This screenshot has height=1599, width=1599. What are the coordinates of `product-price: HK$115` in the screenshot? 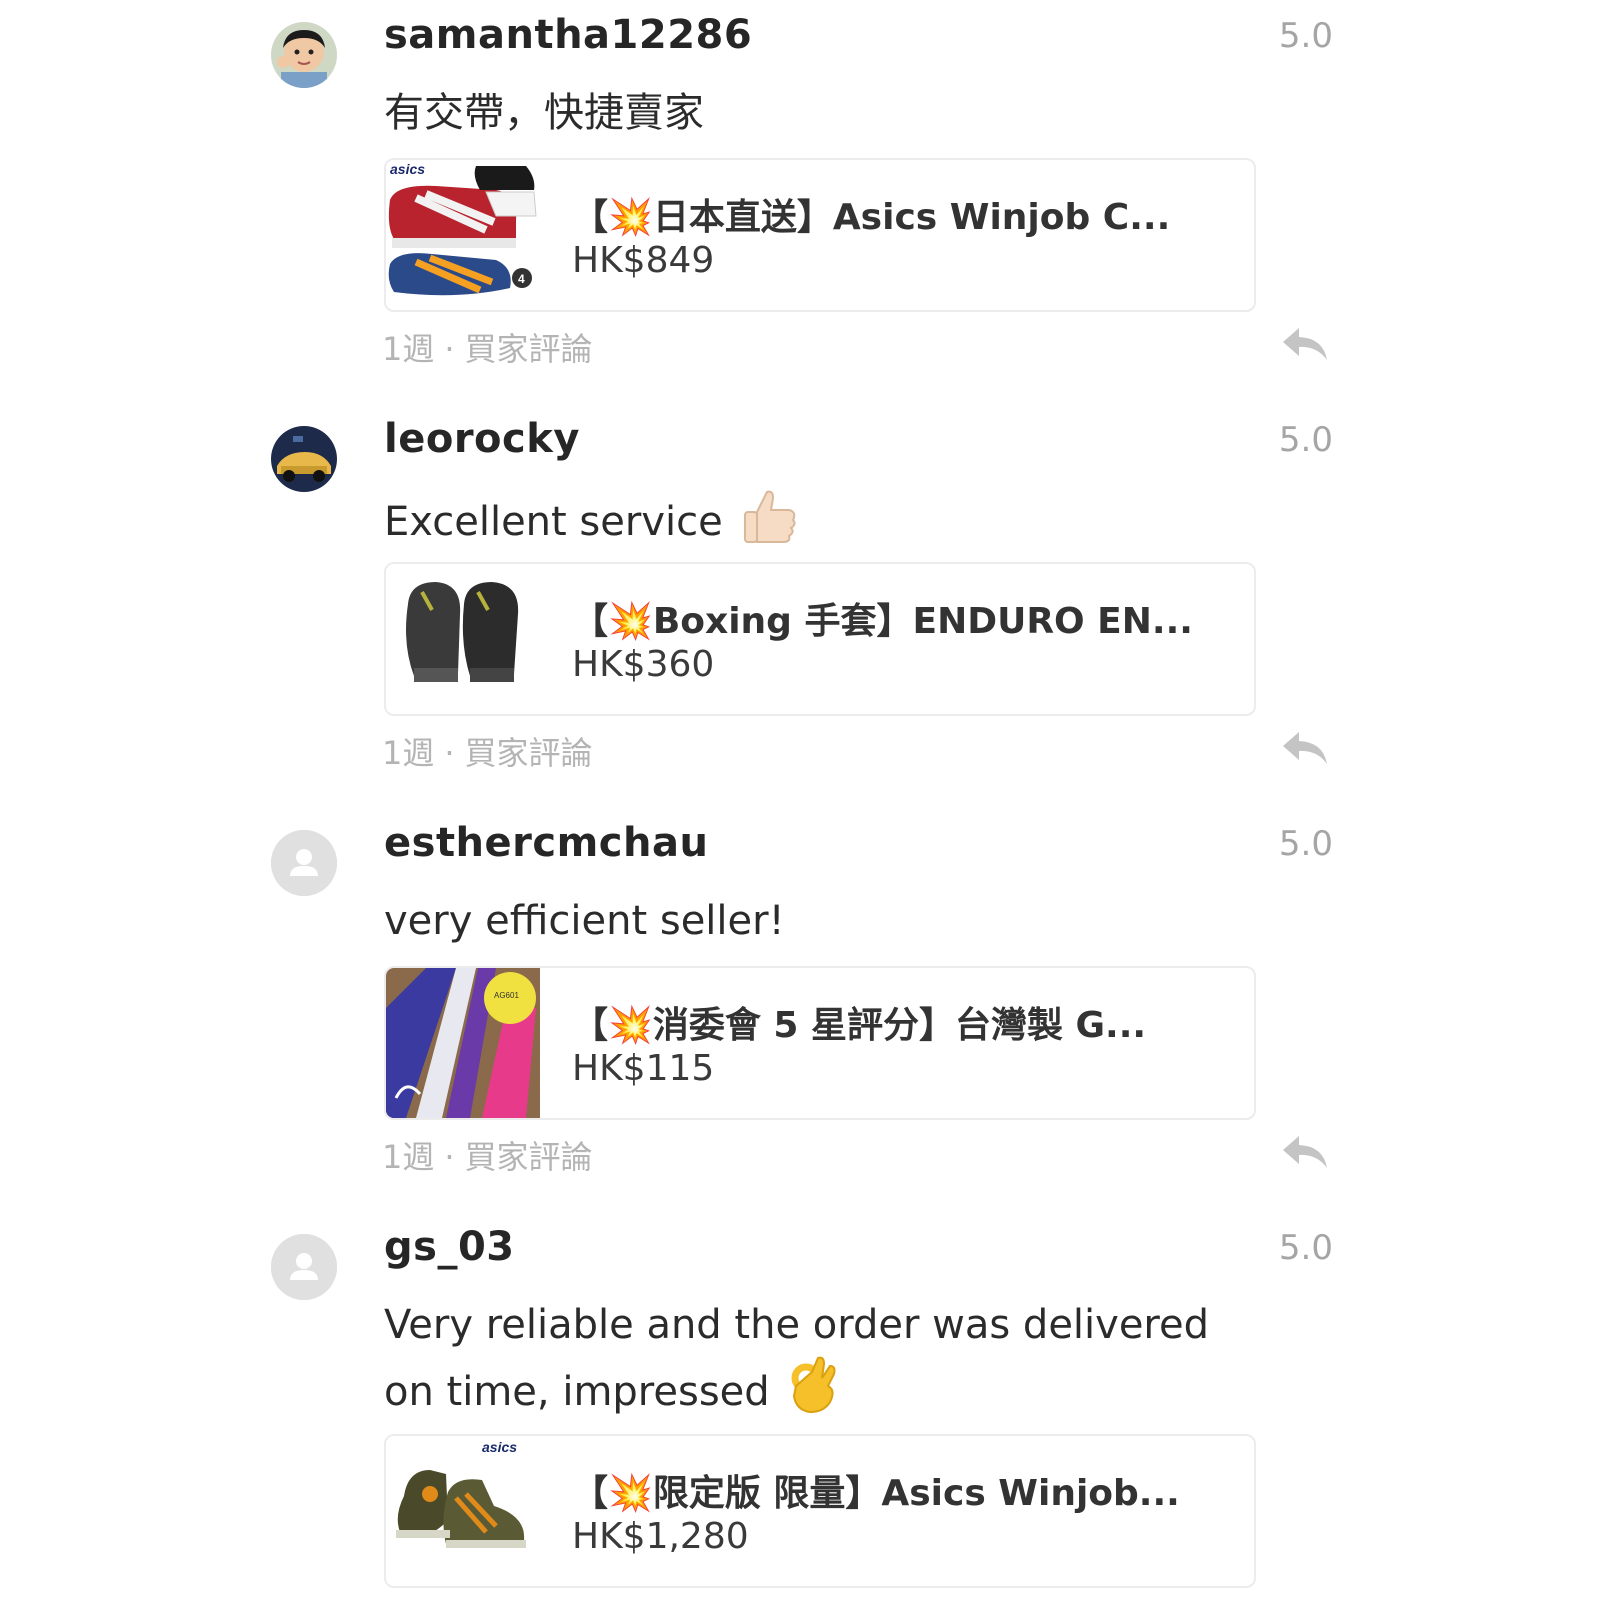 It's located at (643, 1068).